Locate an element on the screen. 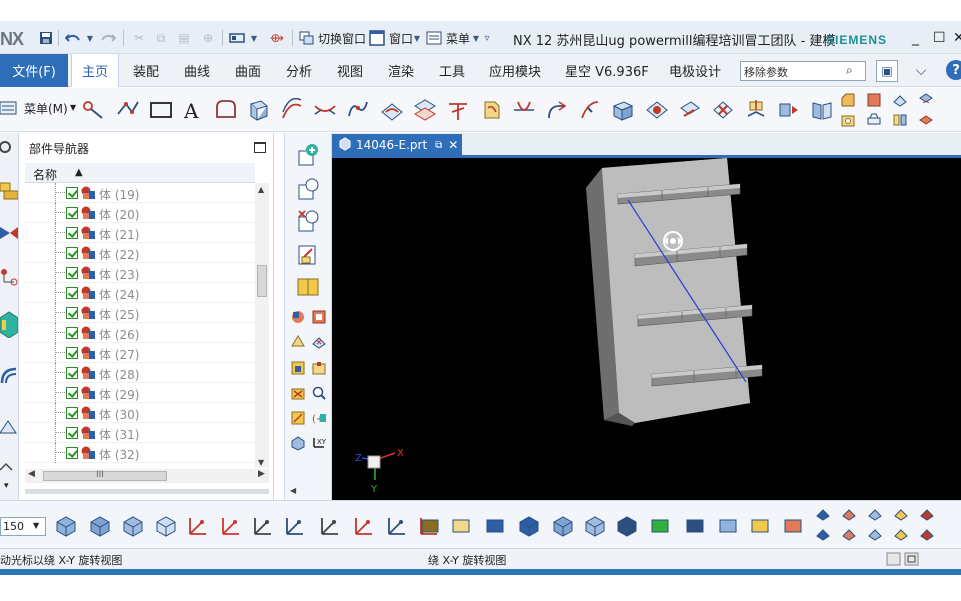 The image size is (961, 601). help-button: ? is located at coordinates (953, 70).